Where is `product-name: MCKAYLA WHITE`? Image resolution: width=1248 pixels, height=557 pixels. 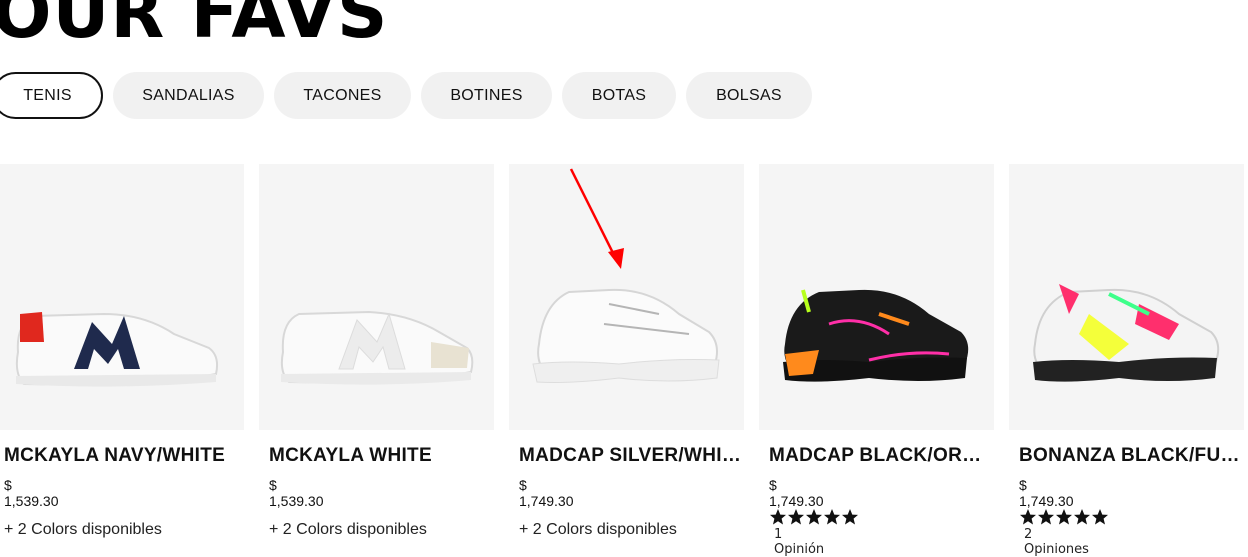
product-name: MCKAYLA WHITE is located at coordinates (381, 456).